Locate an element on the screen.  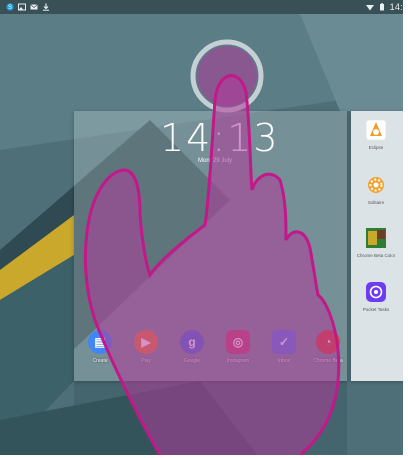
dock-app-label: Chrome Beta is located at coordinates (328, 361).